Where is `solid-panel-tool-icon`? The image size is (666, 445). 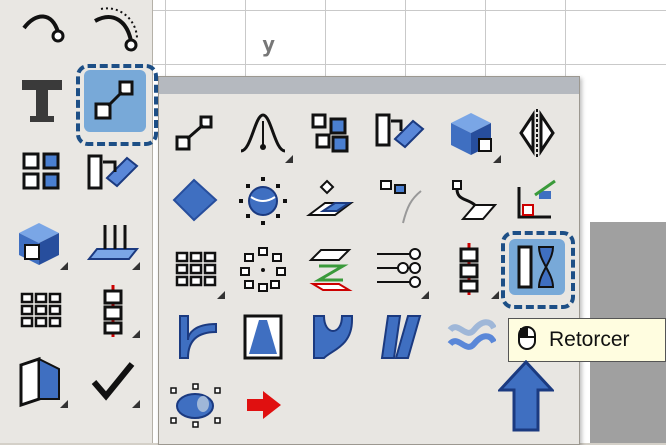
solid-panel-tool-icon is located at coordinates (41, 381).